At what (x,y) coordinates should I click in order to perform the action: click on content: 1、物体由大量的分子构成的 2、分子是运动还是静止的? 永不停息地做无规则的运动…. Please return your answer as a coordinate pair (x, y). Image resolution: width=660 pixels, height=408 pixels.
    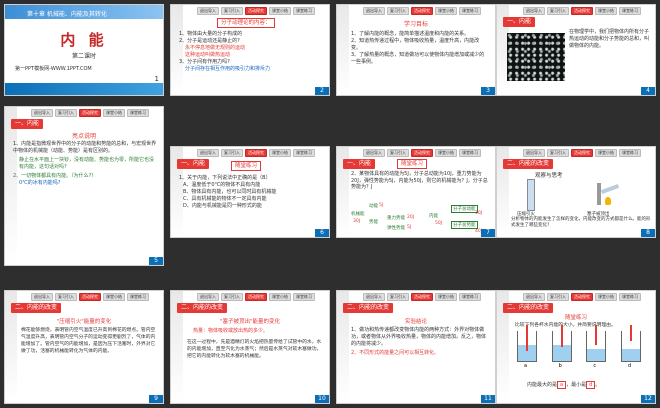
    Looking at the image, I should click on (251, 52).